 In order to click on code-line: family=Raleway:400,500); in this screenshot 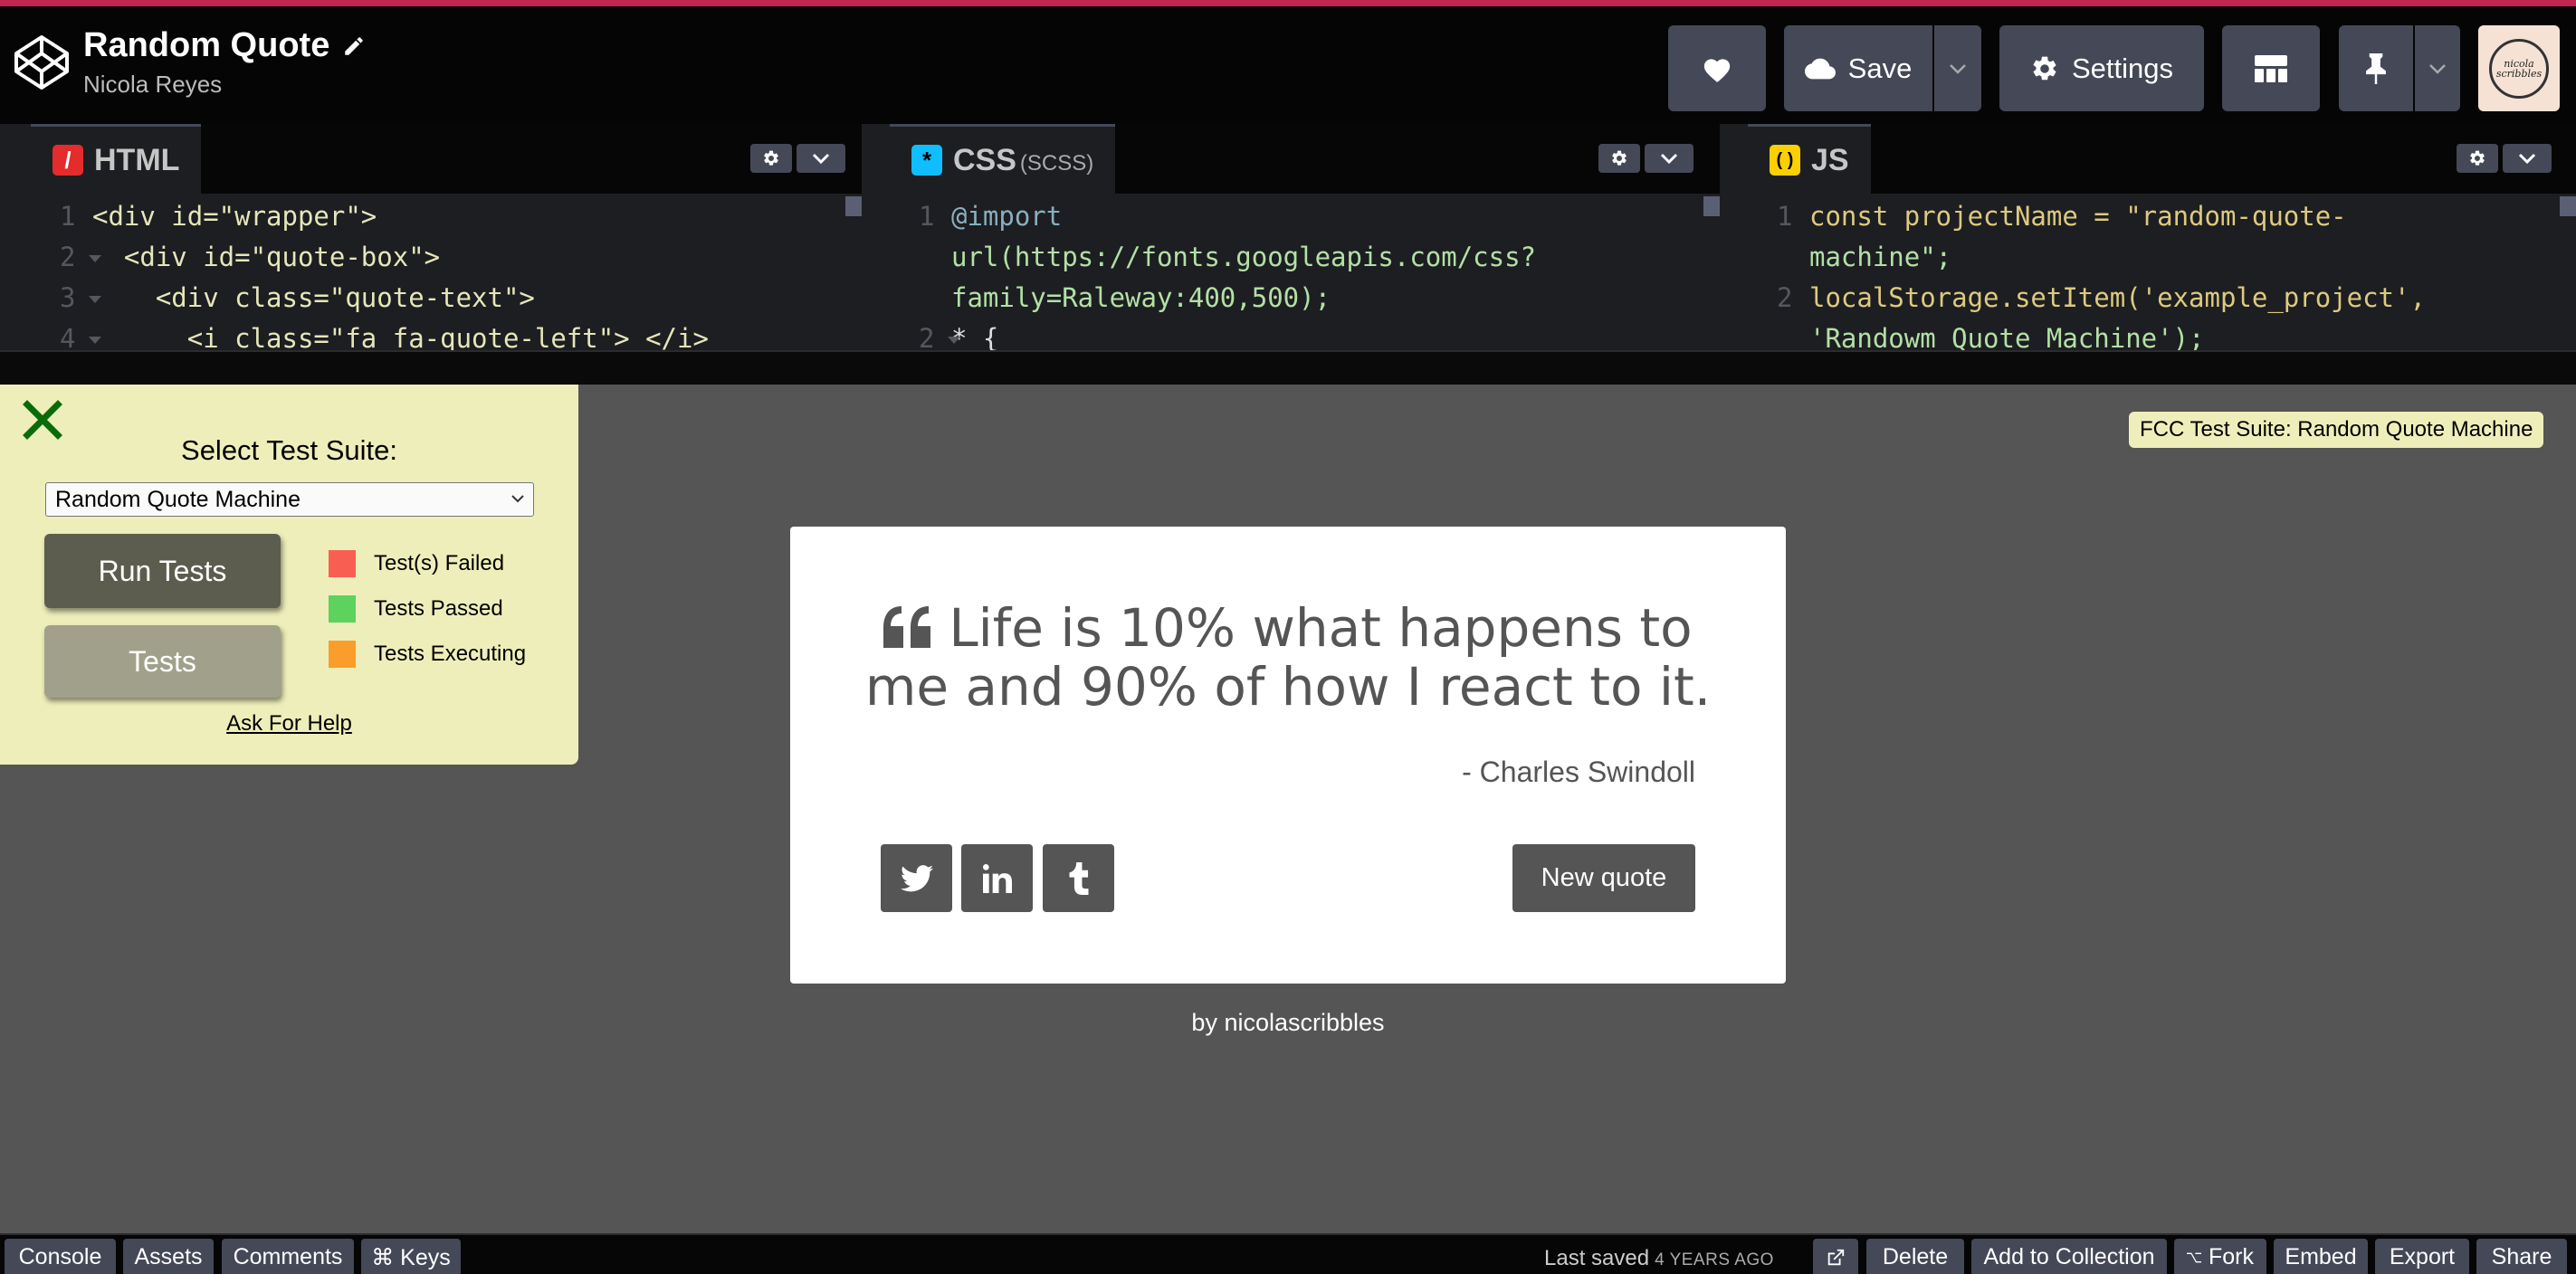, I will do `click(1141, 297)`.